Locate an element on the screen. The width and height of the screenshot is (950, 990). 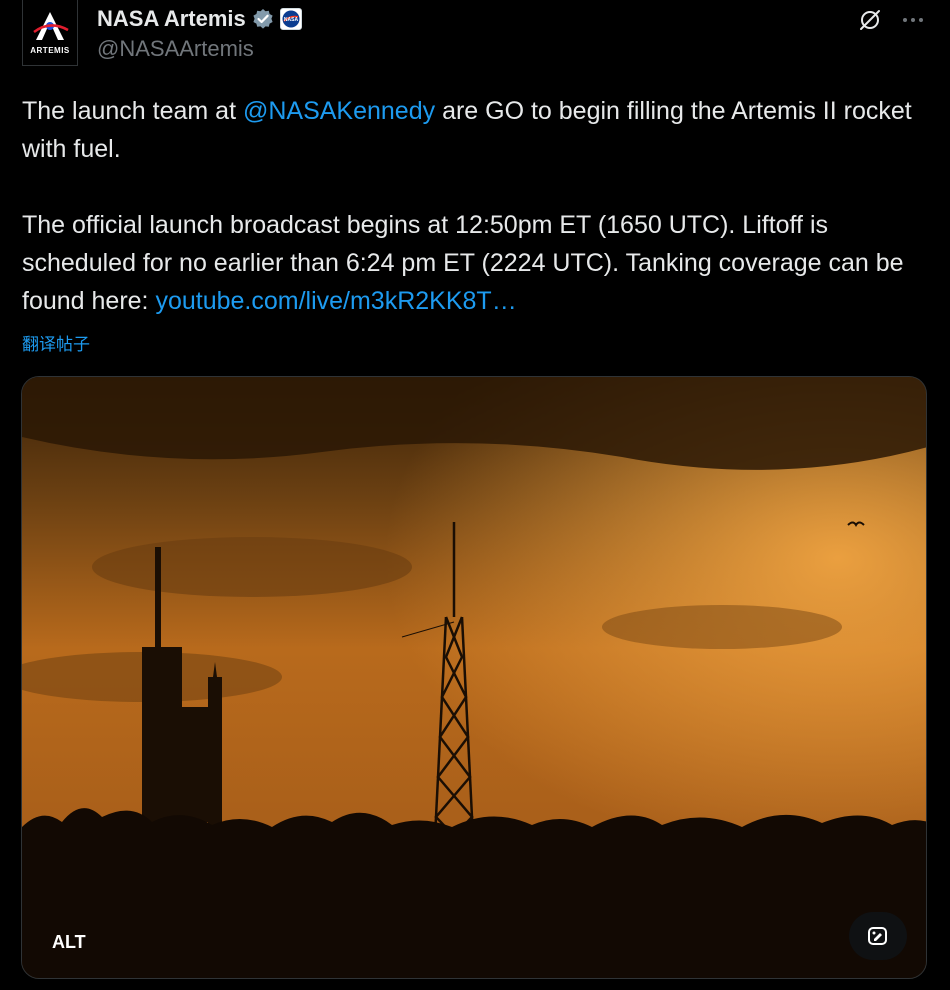
display-name: NASA Artemis is located at coordinates (171, 19).